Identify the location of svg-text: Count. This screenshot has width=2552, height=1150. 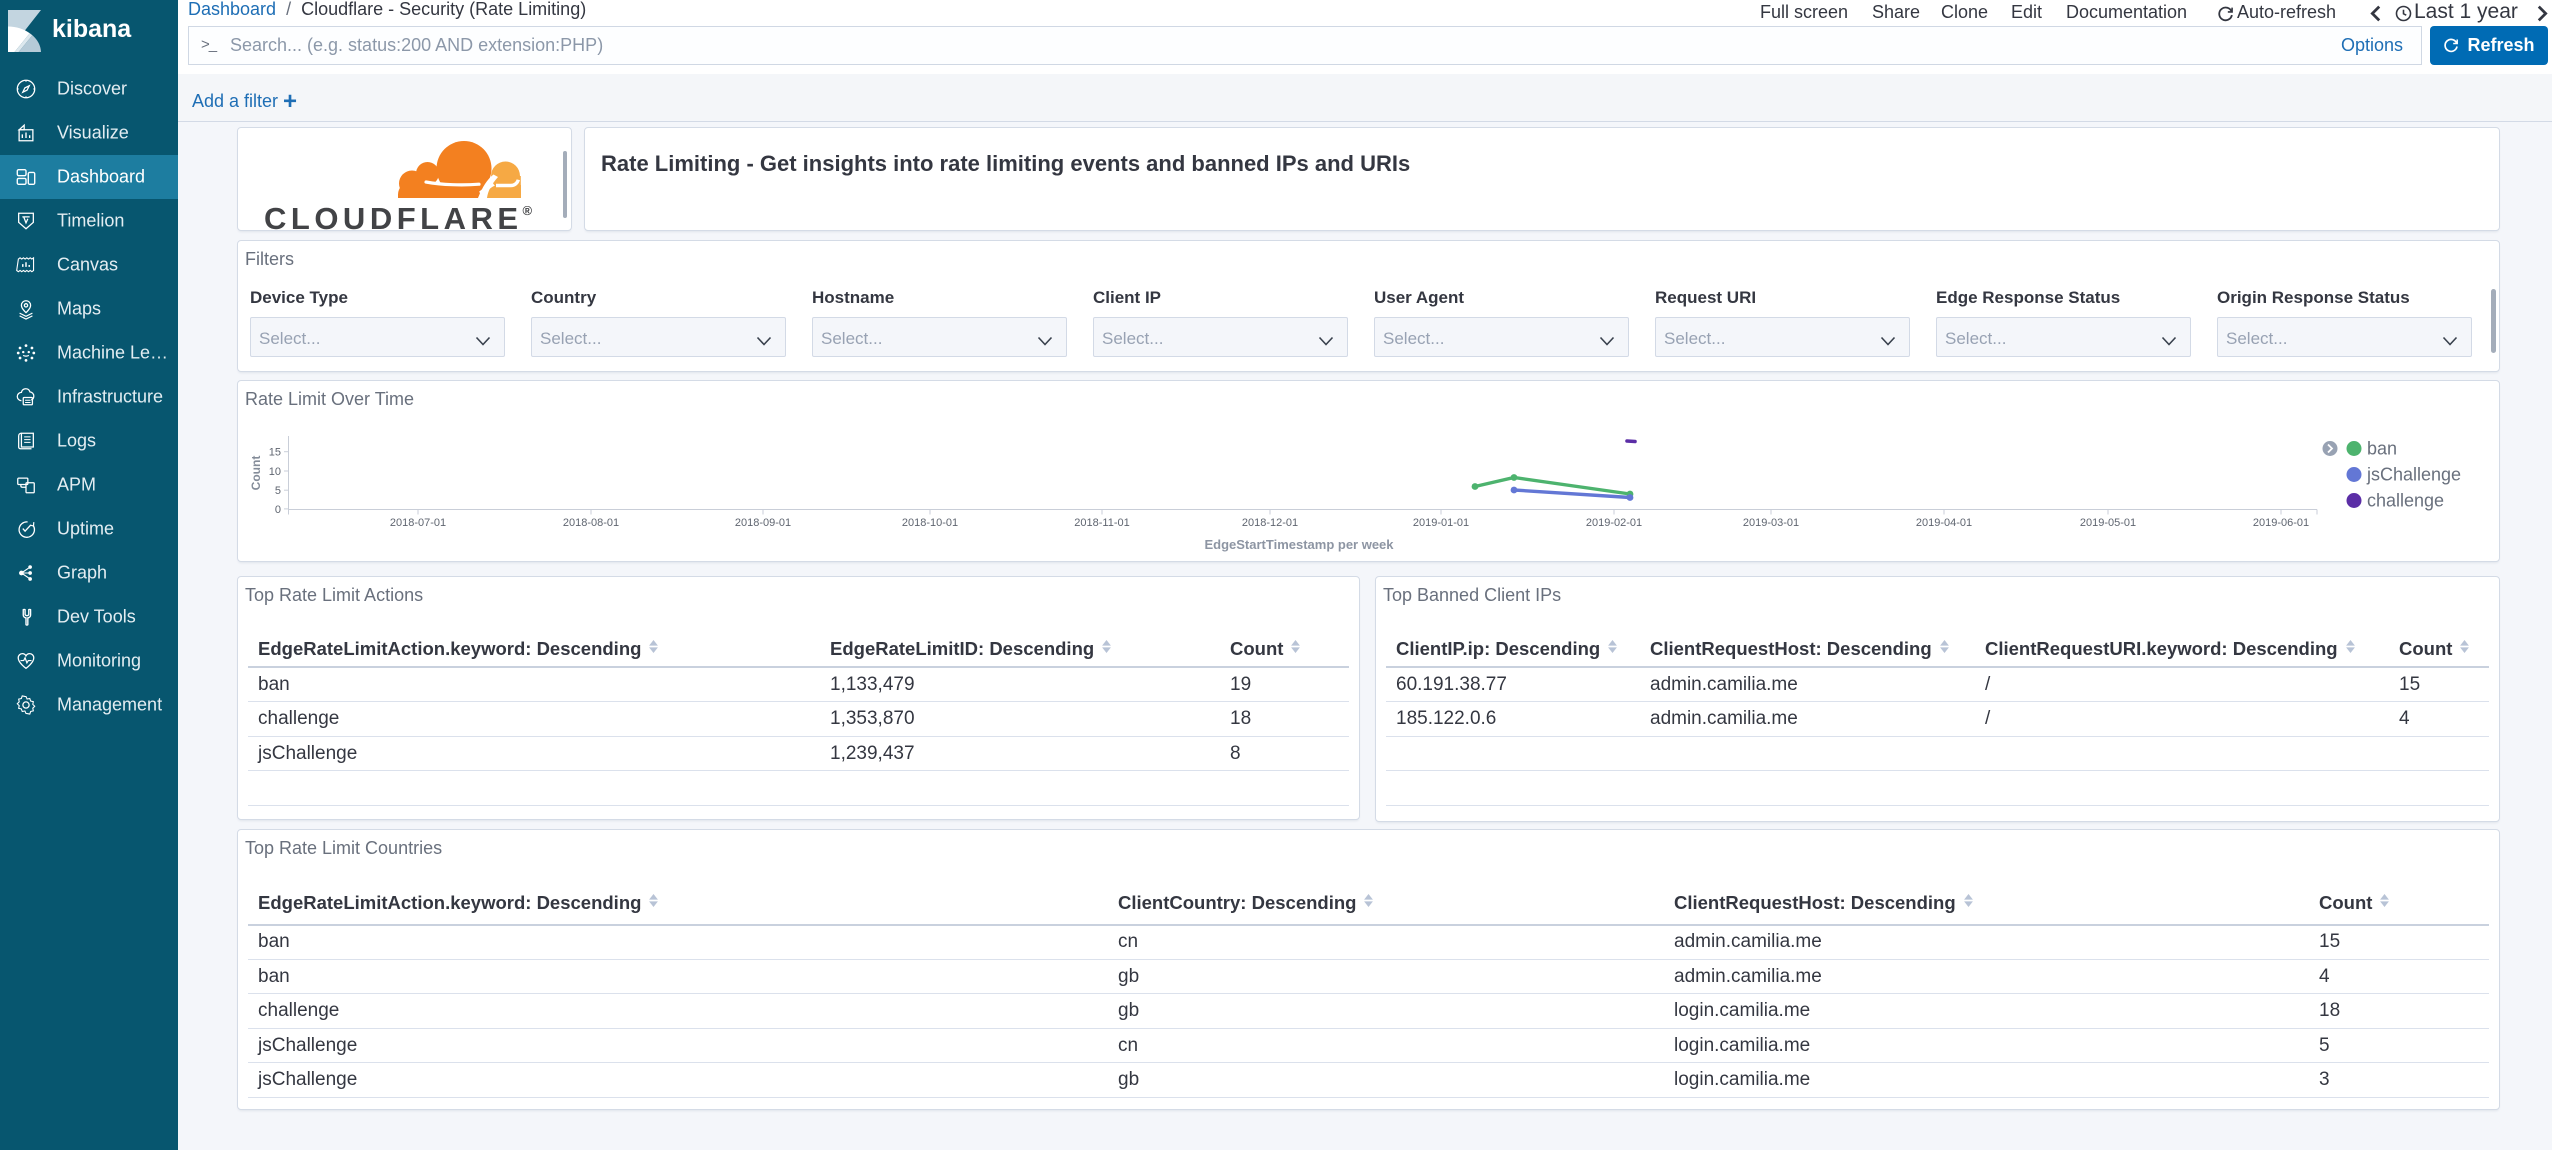
(256, 473).